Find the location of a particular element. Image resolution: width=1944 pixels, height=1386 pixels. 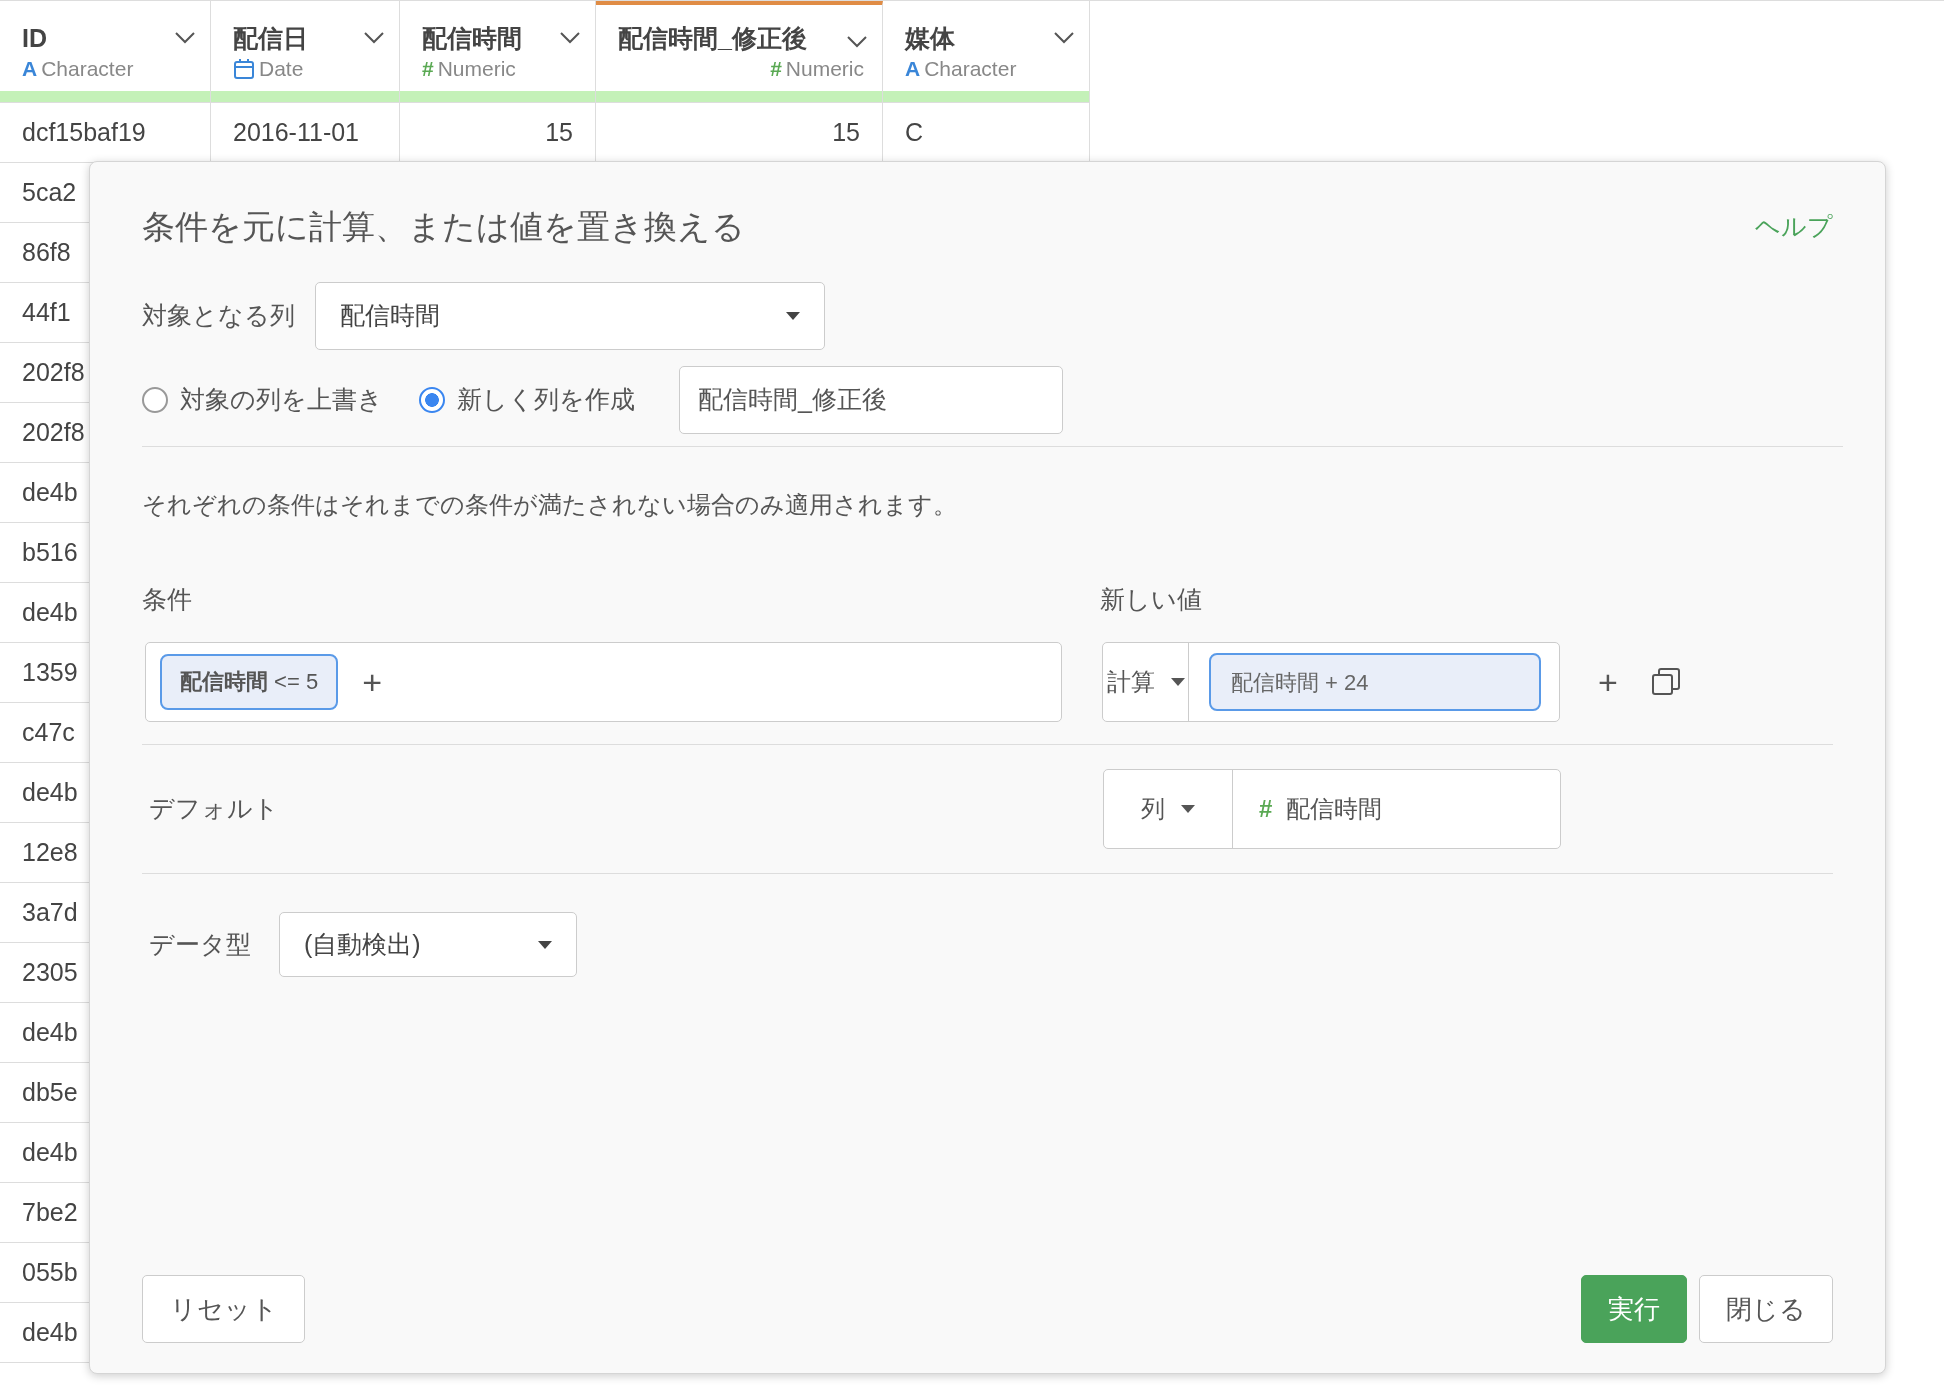

table-cell-text: 5ca2 is located at coordinates (49, 192).